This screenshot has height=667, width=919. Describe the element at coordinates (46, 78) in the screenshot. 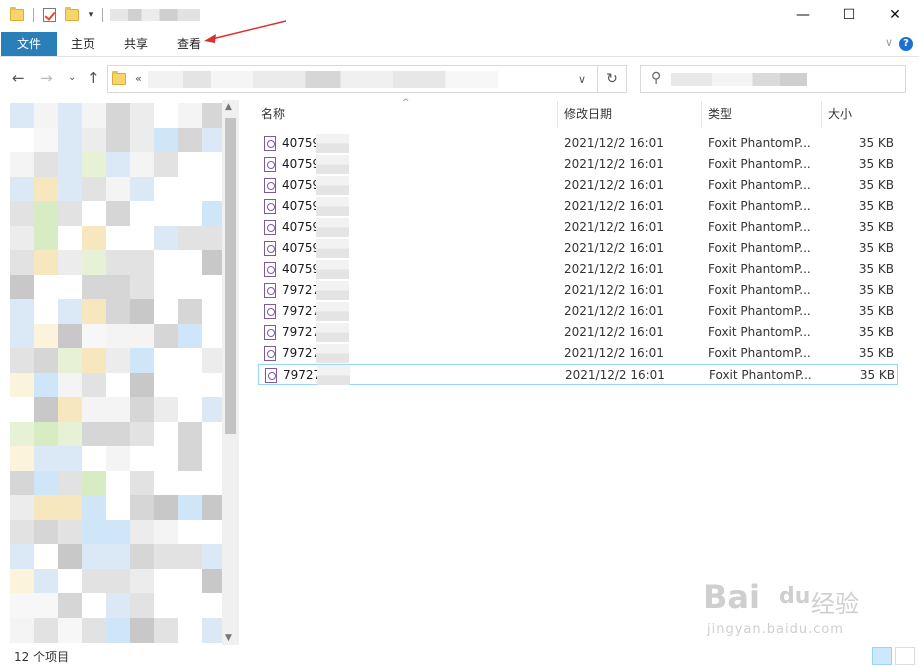

I see `forward-arrow-icon: →` at that location.